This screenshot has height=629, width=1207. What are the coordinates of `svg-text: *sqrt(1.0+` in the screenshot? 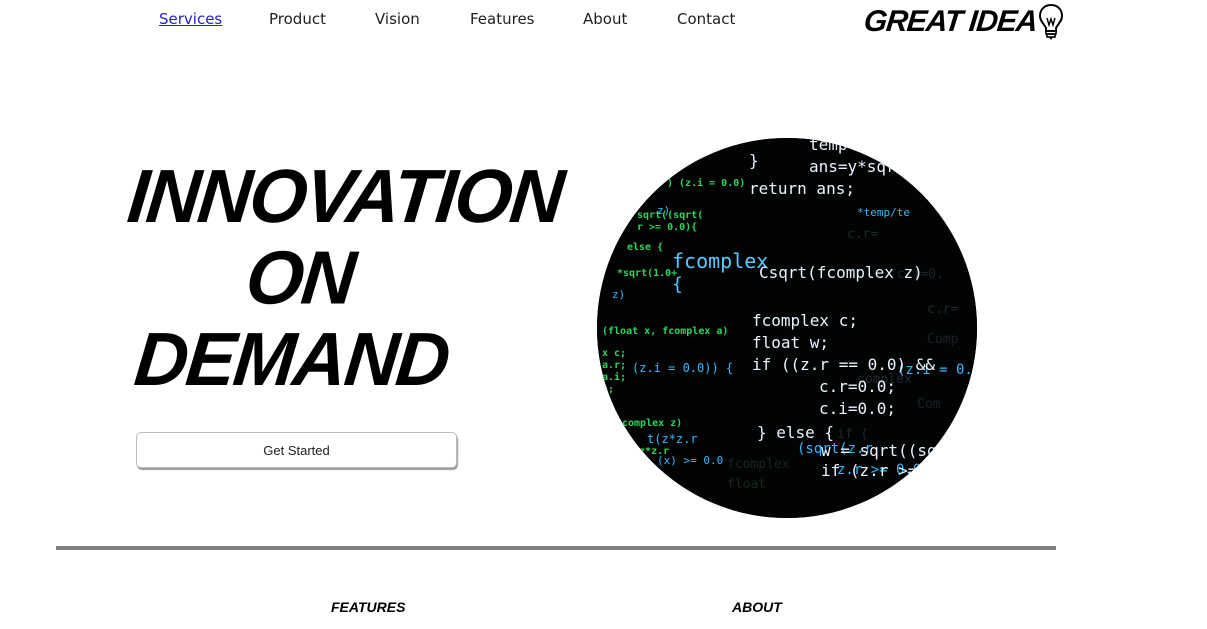 It's located at (647, 273).